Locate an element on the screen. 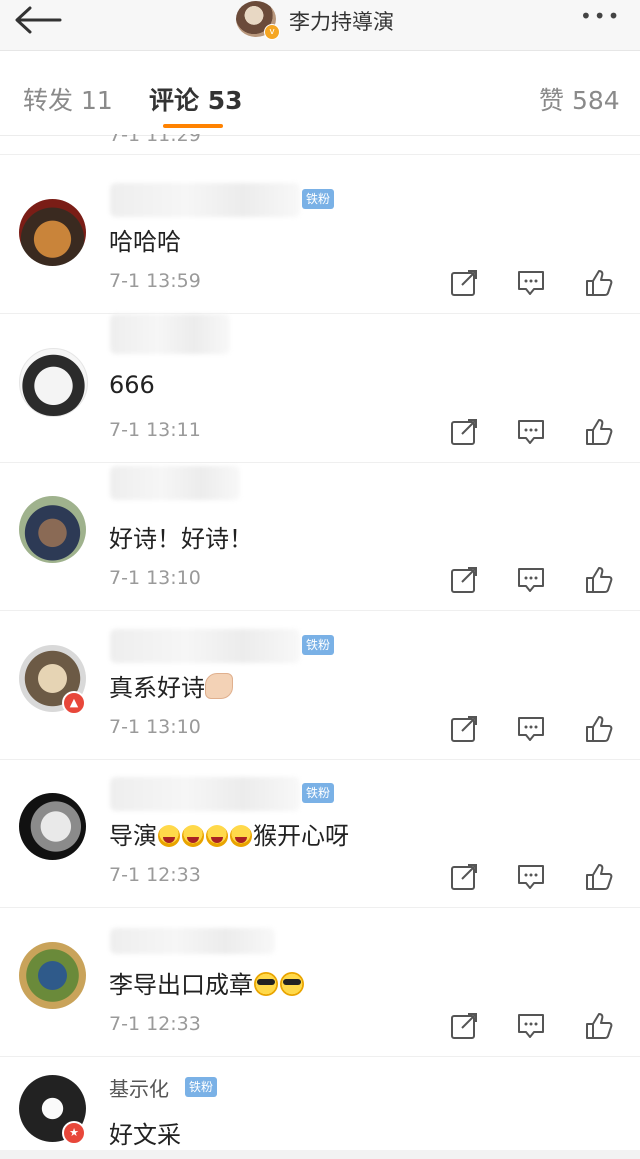 The image size is (640, 1159). bottom-edge is located at coordinates (320, 1154).